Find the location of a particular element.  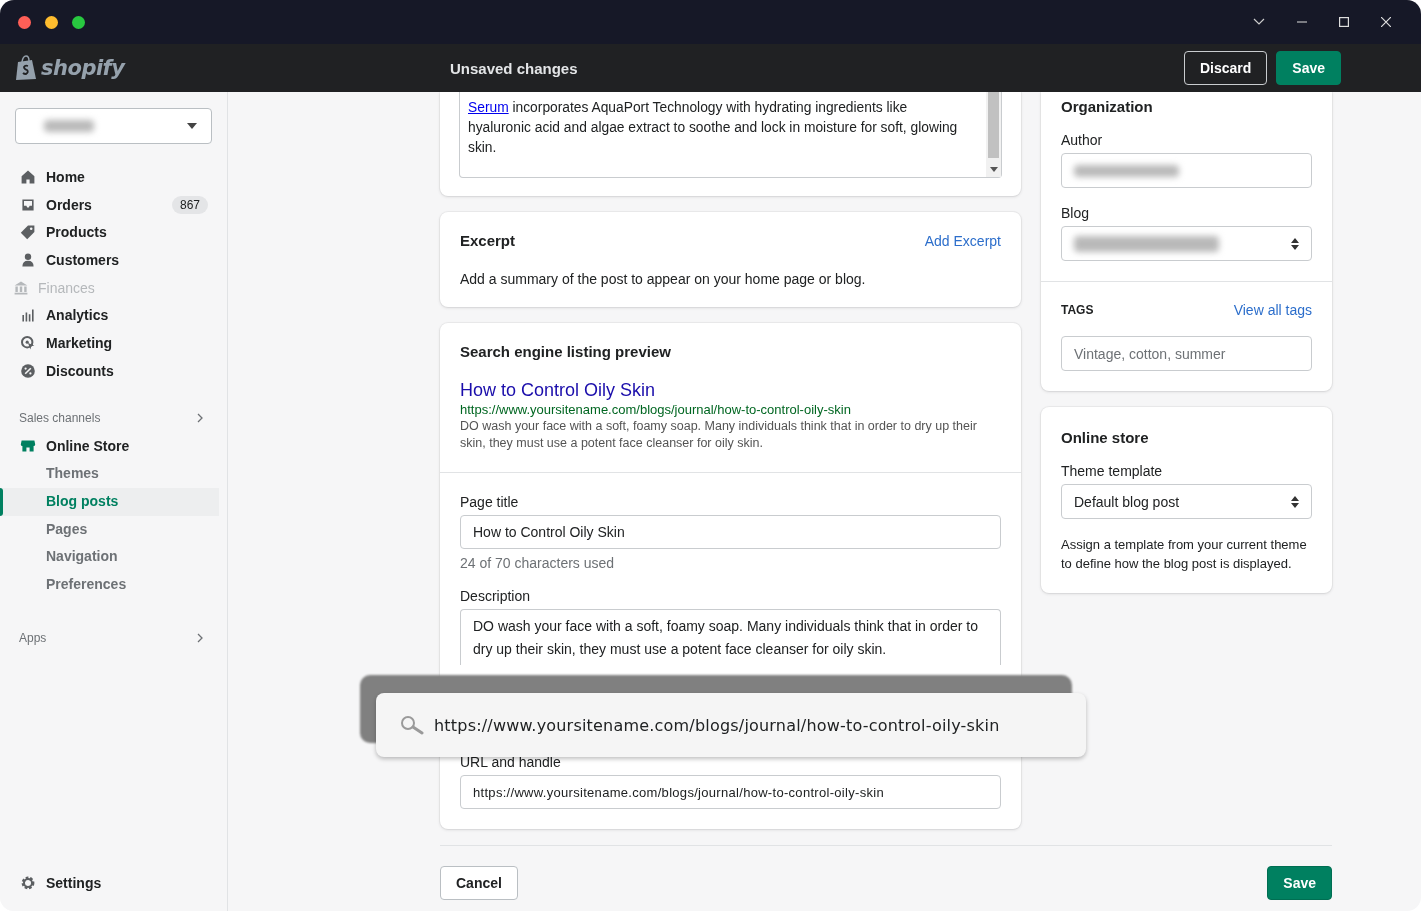

zoom-window-dot is located at coordinates (78, 22).